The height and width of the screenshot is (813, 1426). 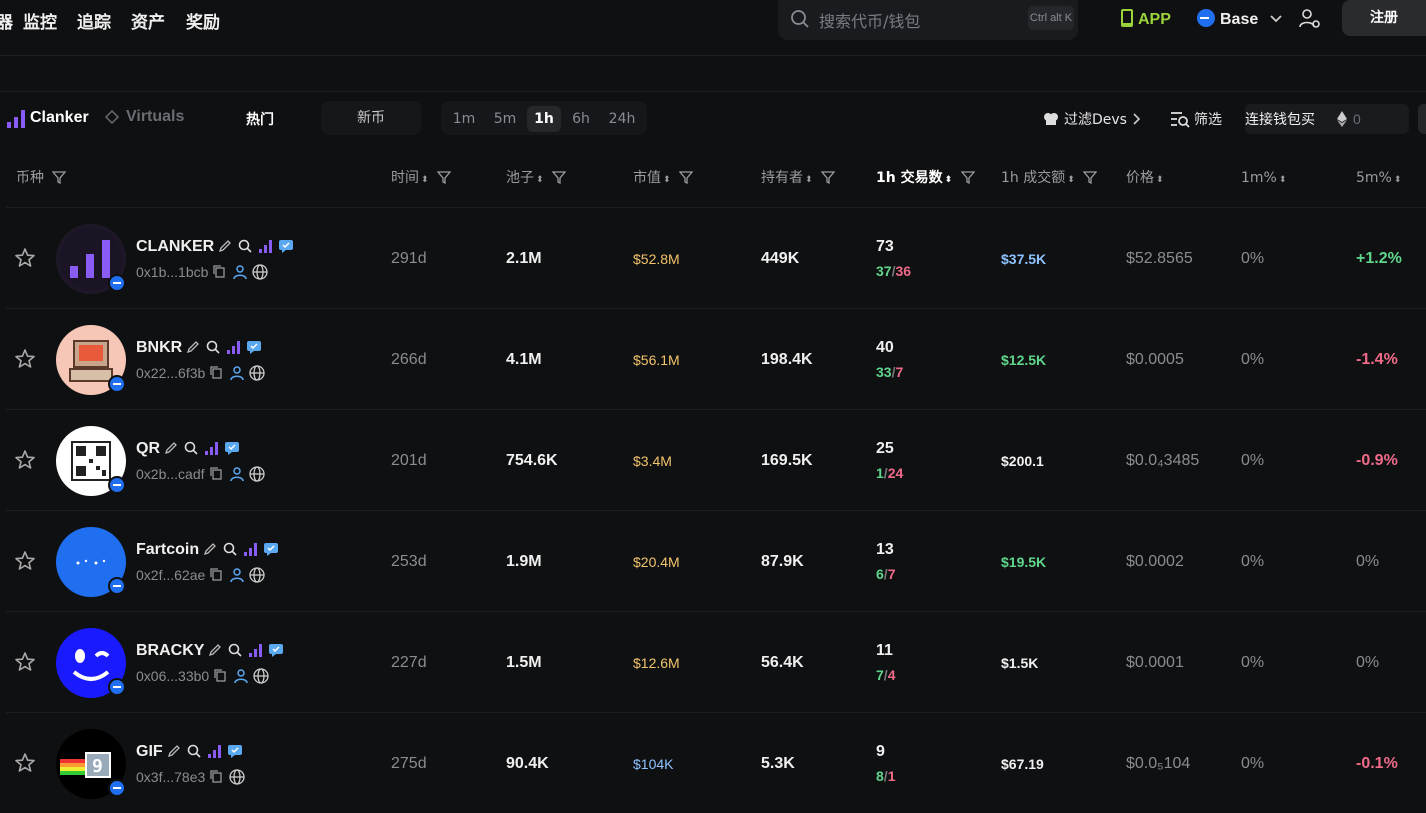 I want to click on app-button: APP, so click(x=1145, y=18).